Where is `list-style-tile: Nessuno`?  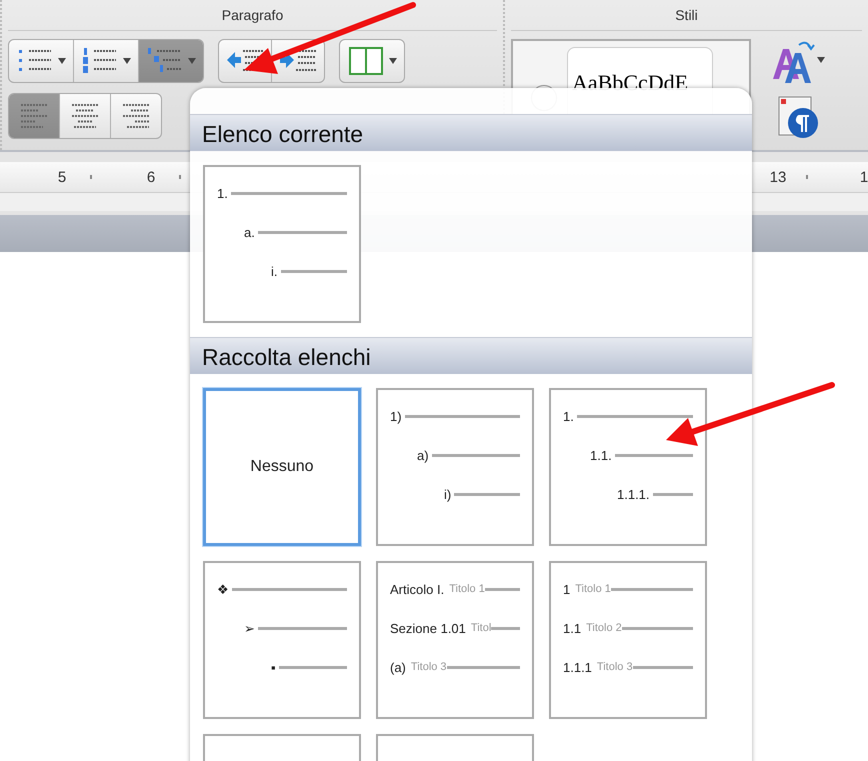
list-style-tile: Nessuno is located at coordinates (282, 467).